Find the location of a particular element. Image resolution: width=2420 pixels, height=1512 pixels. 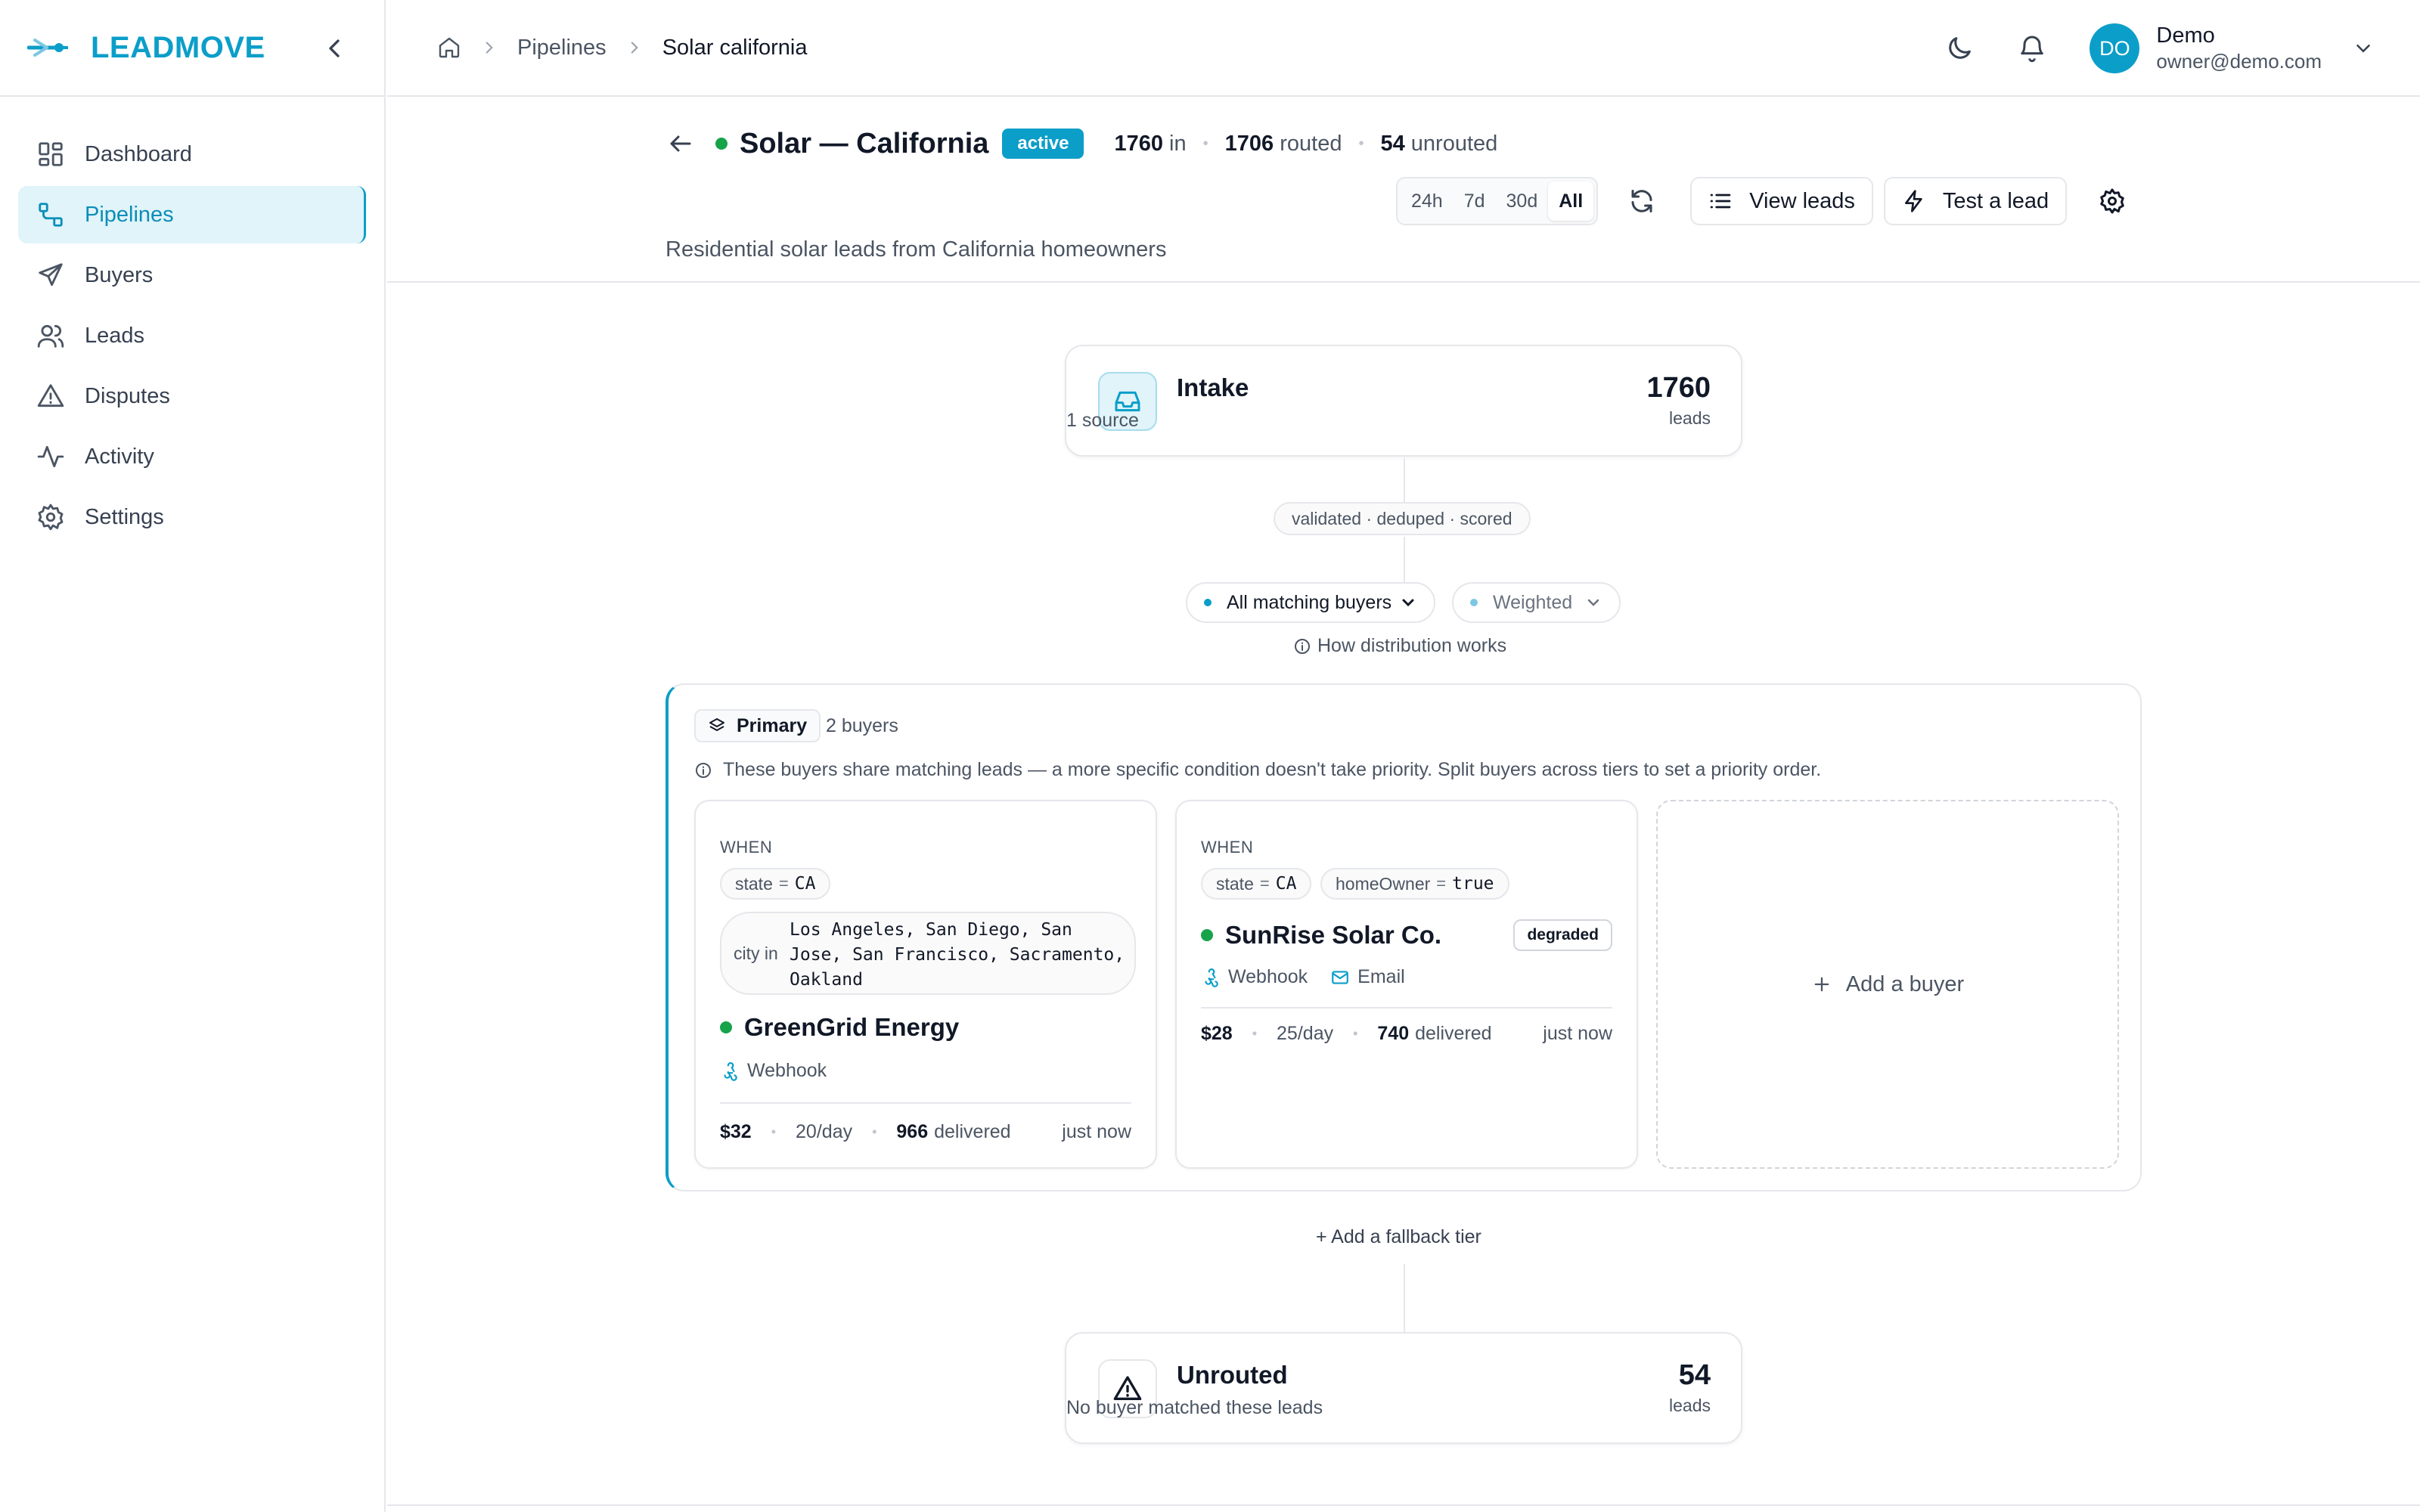

sidebar-item-label: Pipelines is located at coordinates (129, 214).